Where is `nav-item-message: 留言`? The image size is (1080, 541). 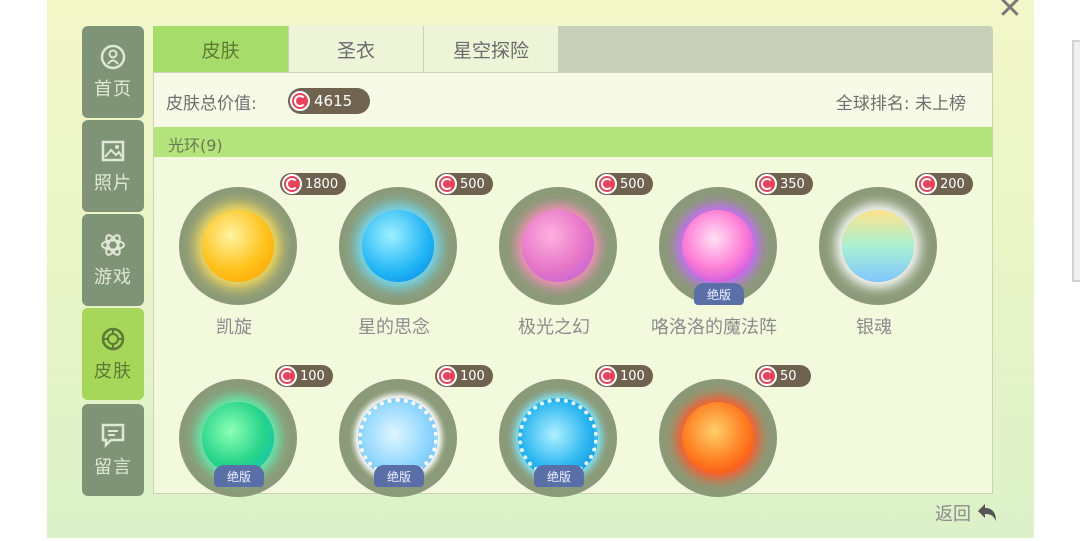 nav-item-message: 留言 is located at coordinates (113, 450).